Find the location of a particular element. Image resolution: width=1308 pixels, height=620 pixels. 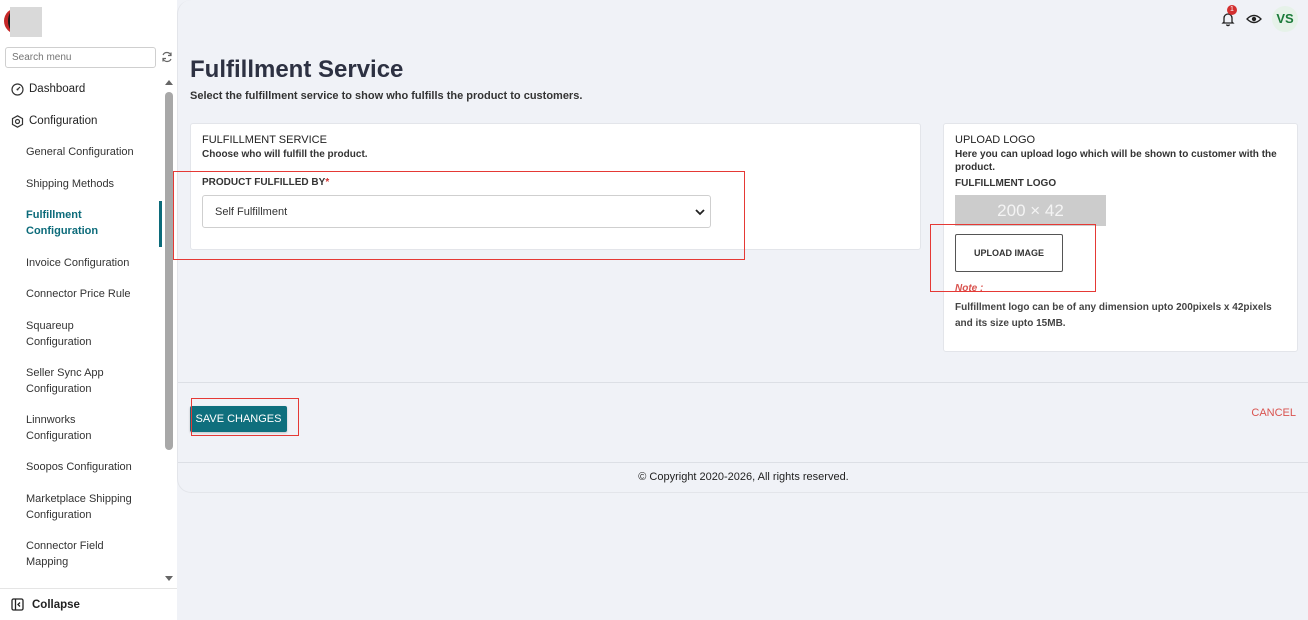

sidebar-scrollbar is located at coordinates (169, 331).